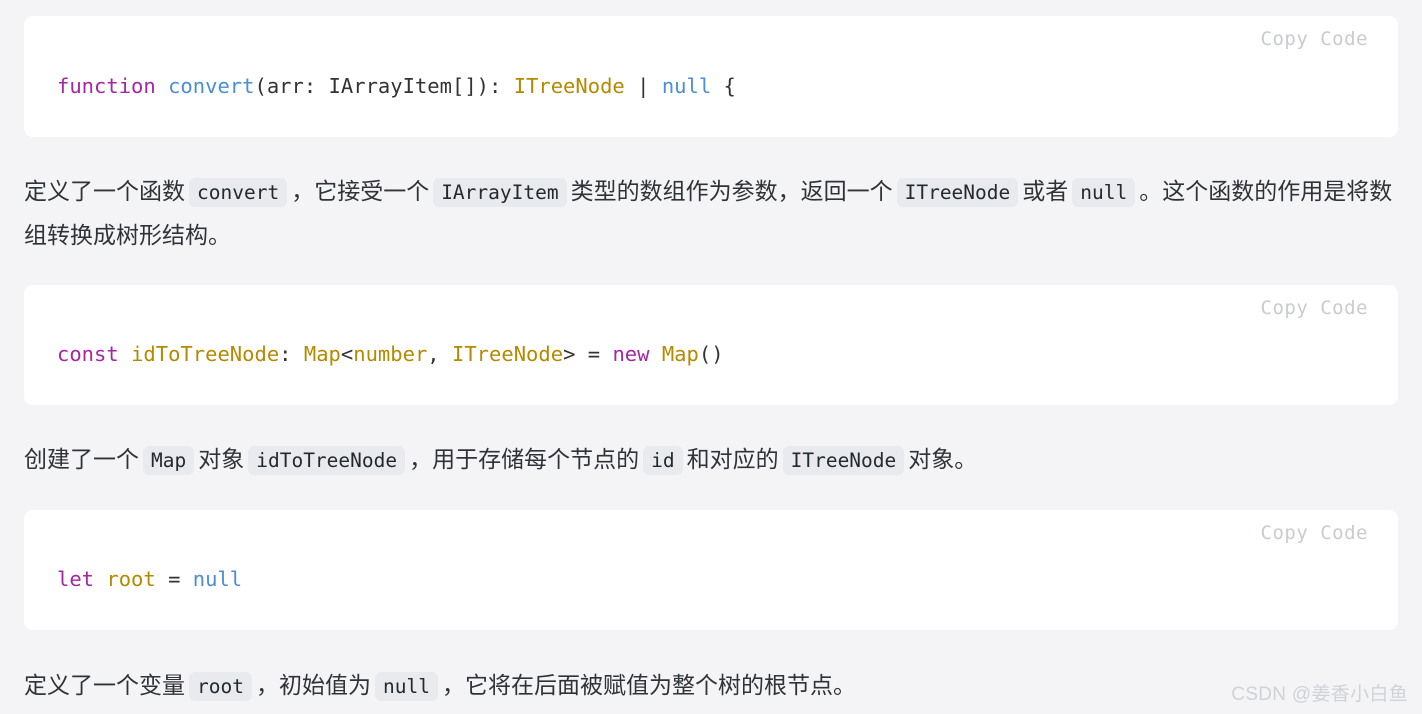 This screenshot has width=1422, height=714. What do you see at coordinates (663, 460) in the screenshot?
I see `inline-code-chip: id` at bounding box center [663, 460].